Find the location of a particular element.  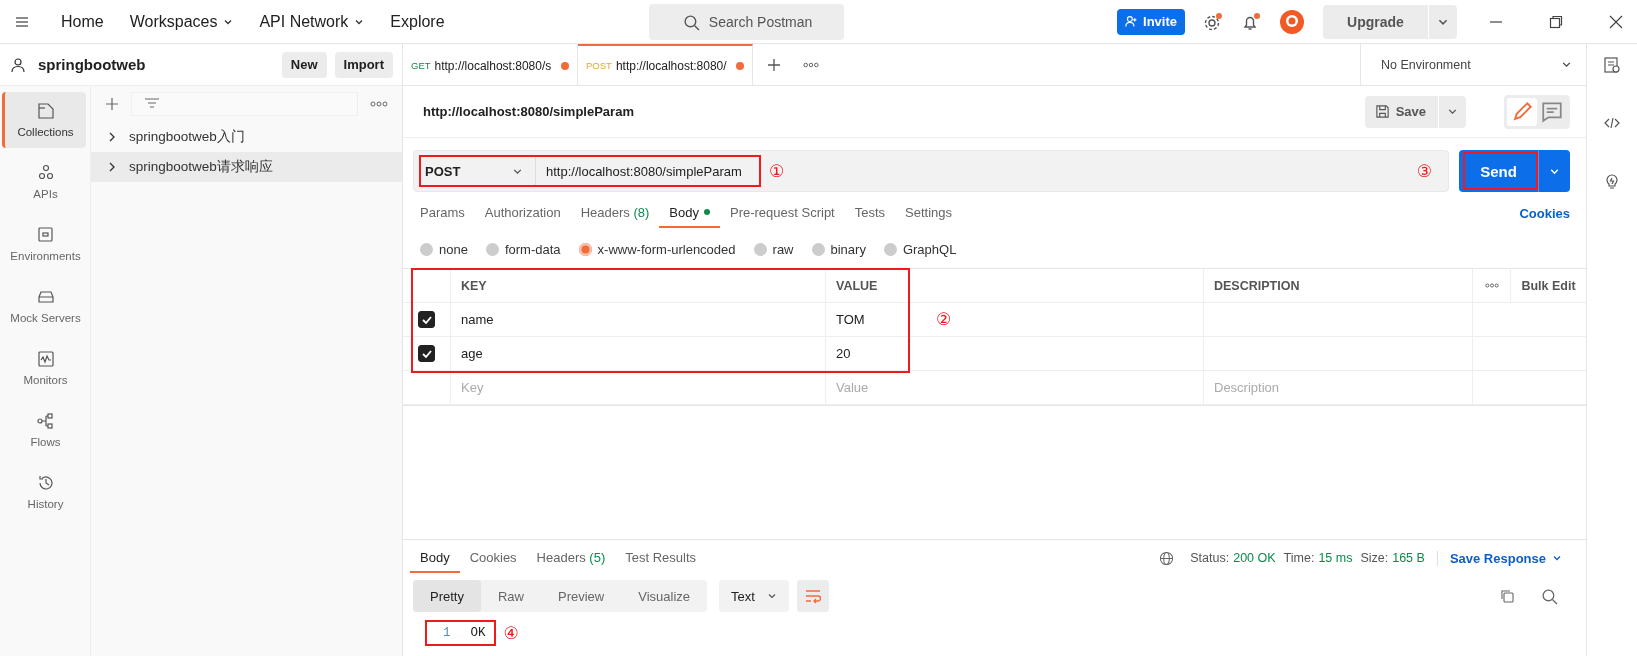

sidebar-tab: Mock Servers is located at coordinates (44, 306).